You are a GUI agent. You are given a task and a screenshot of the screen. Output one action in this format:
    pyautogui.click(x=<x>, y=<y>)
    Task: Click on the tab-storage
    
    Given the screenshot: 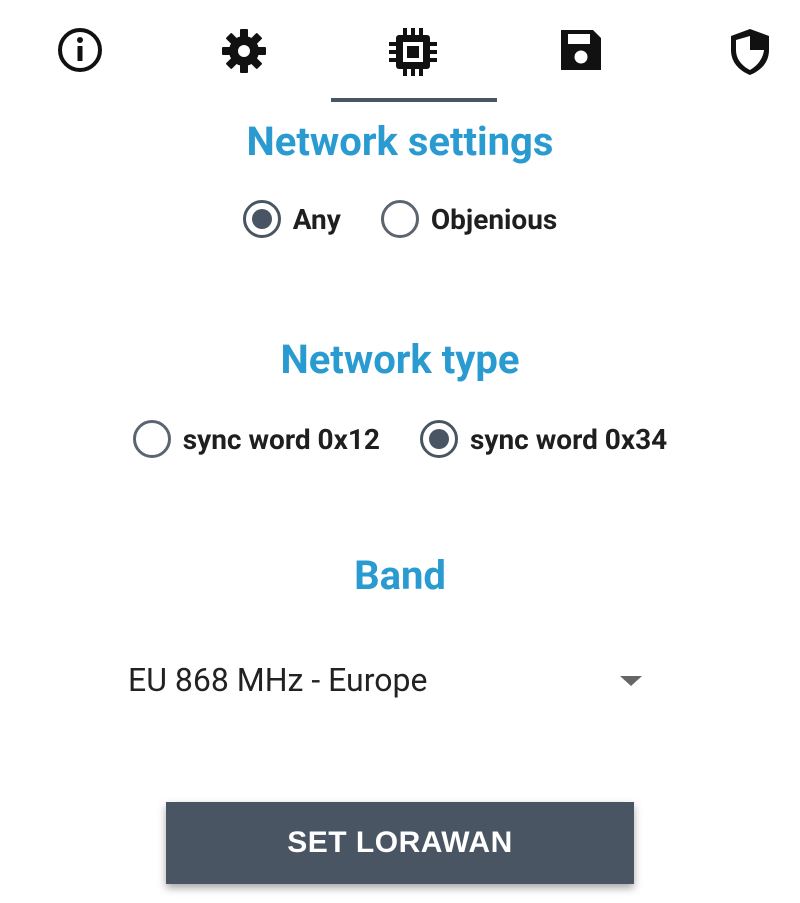 What is the action you would take?
    pyautogui.click(x=581, y=53)
    